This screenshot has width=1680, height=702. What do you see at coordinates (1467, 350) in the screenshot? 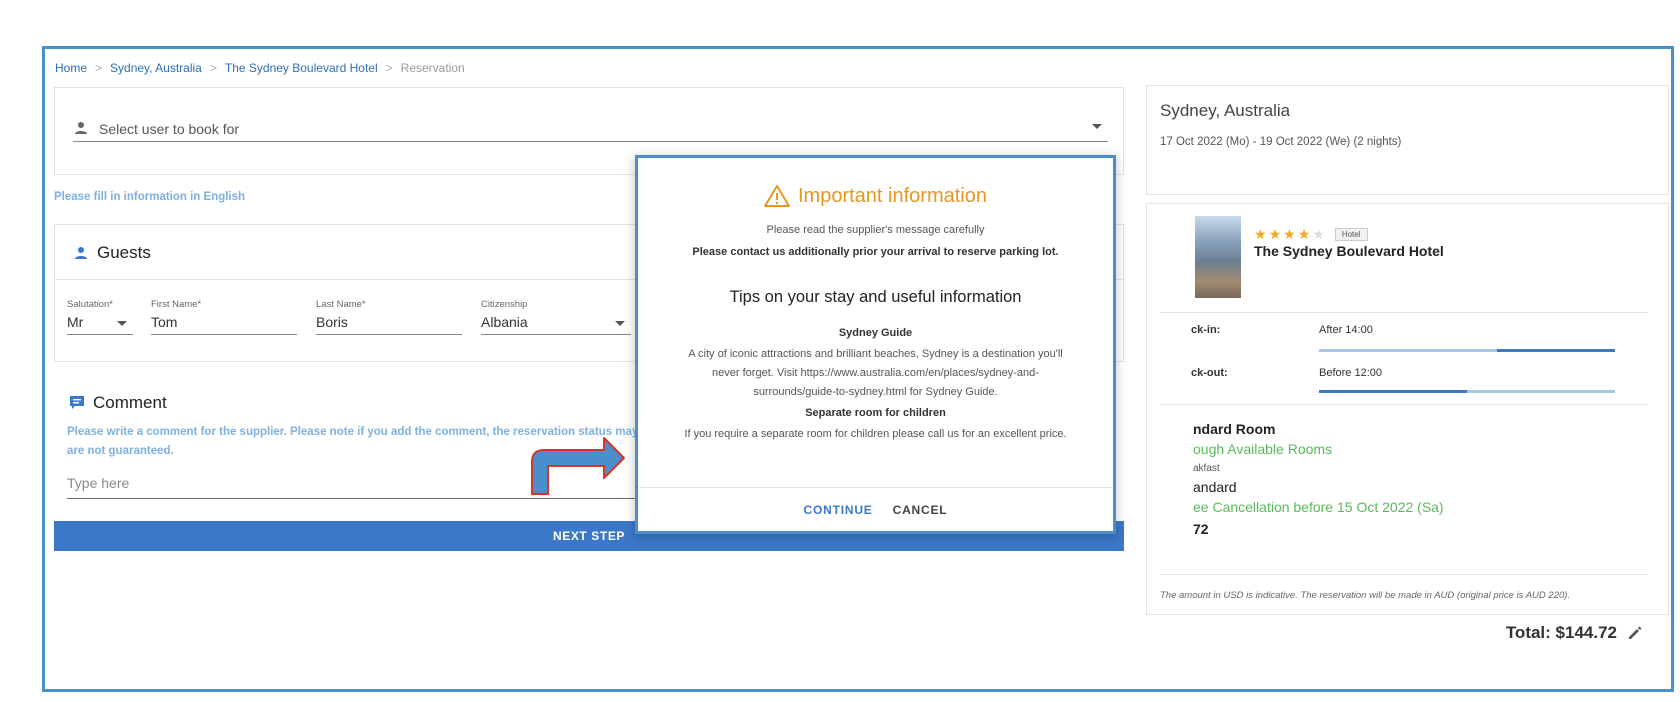
I see `checkin-bar` at bounding box center [1467, 350].